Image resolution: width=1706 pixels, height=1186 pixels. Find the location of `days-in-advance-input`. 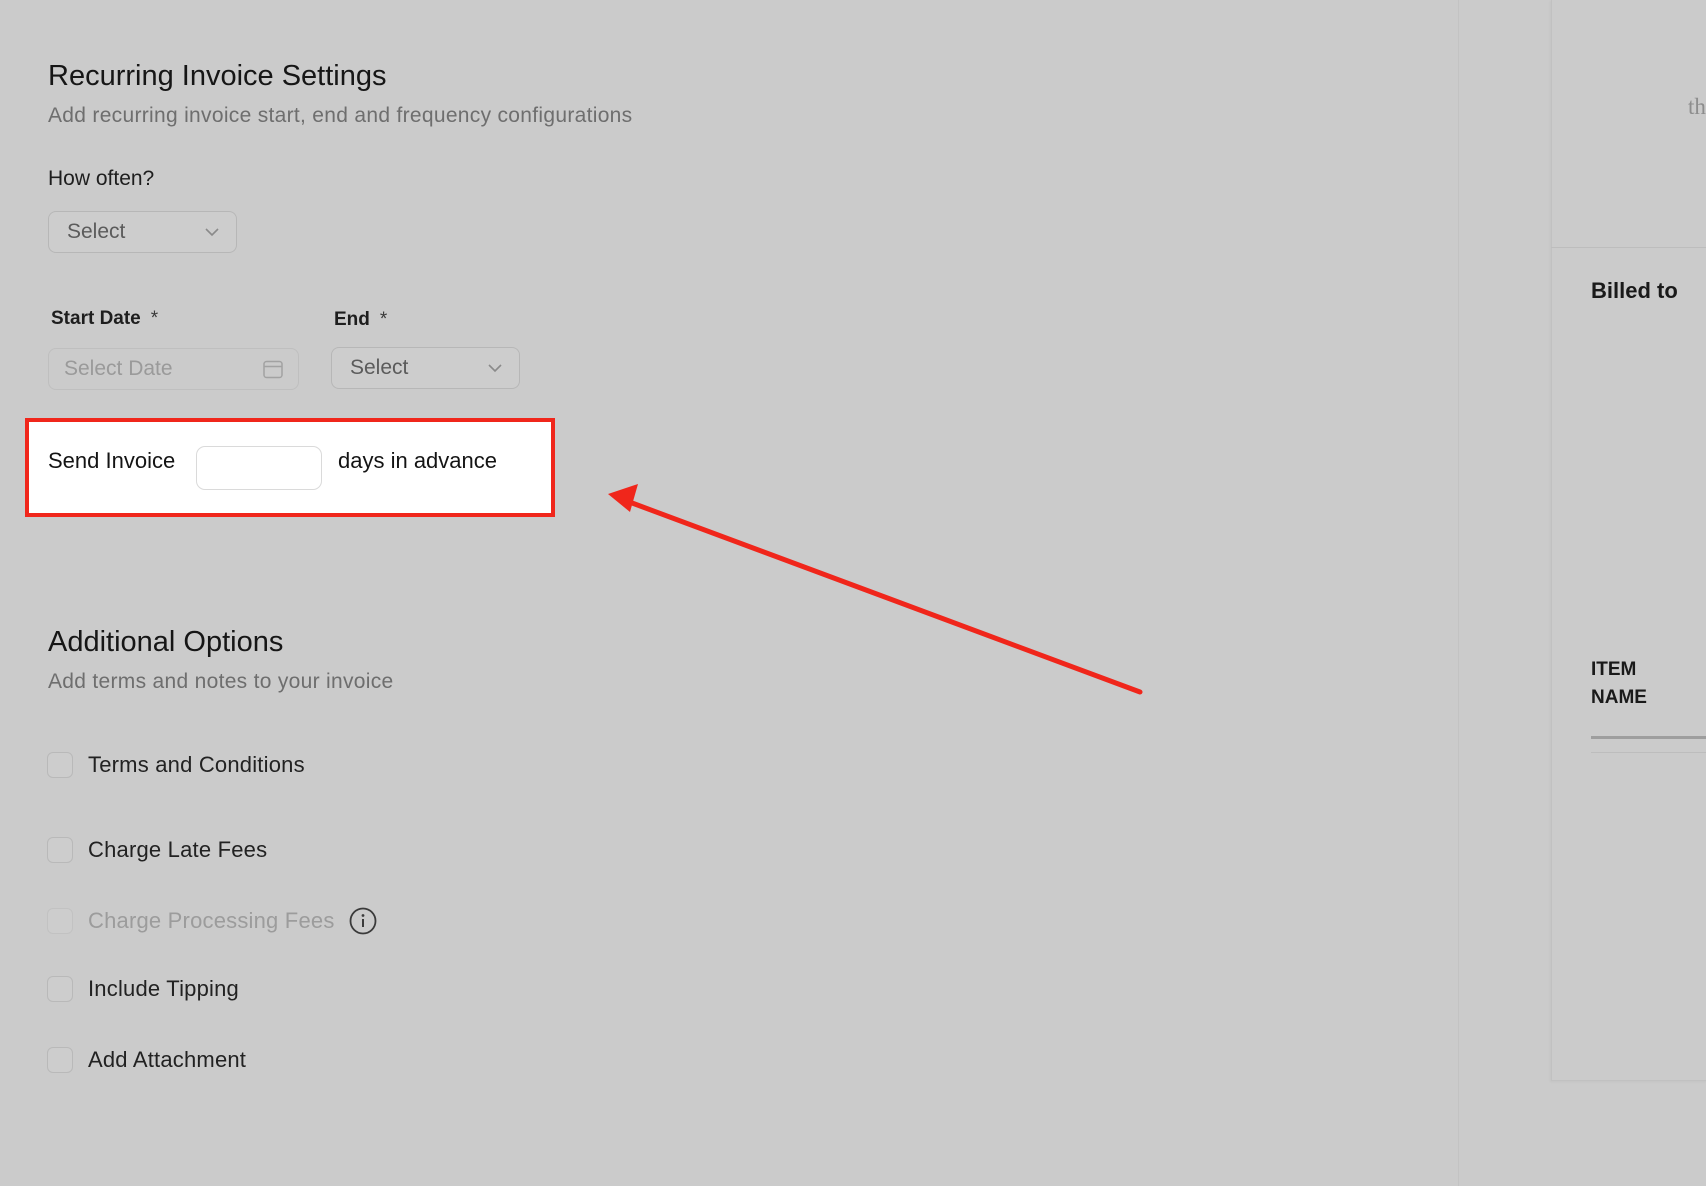

days-in-advance-input is located at coordinates (259, 468).